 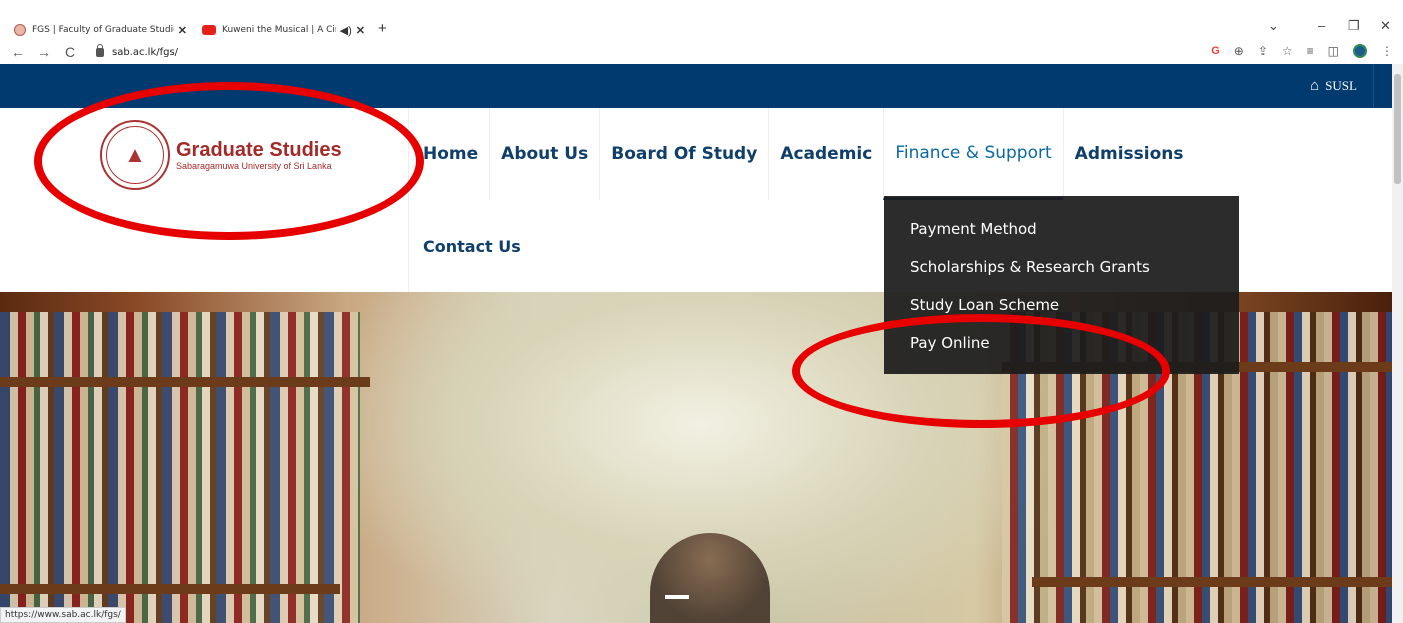 I want to click on menu-item-about-us: About Us, so click(x=544, y=154).